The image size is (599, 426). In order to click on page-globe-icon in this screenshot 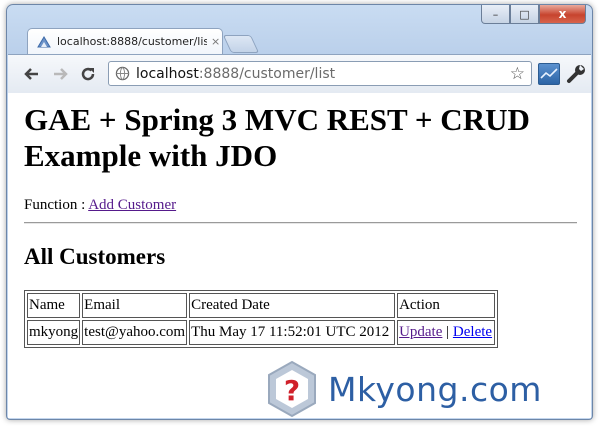, I will do `click(122, 73)`.